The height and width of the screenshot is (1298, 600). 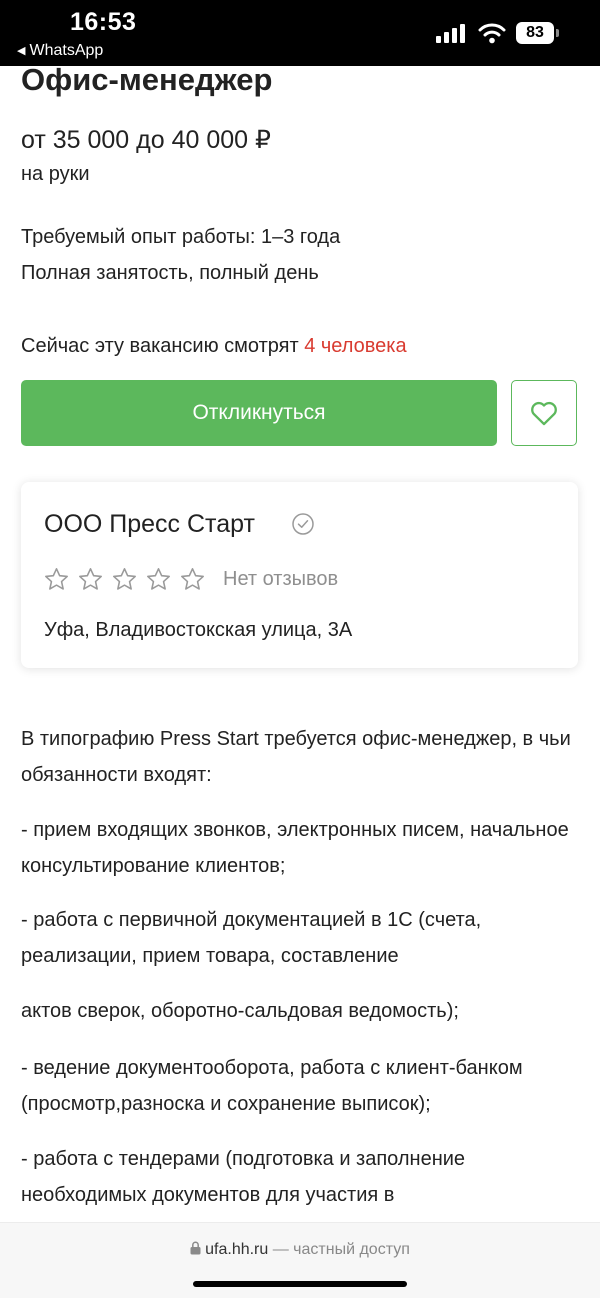 What do you see at coordinates (170, 273) in the screenshot?
I see `employment-type: Полная занятость, полный день` at bounding box center [170, 273].